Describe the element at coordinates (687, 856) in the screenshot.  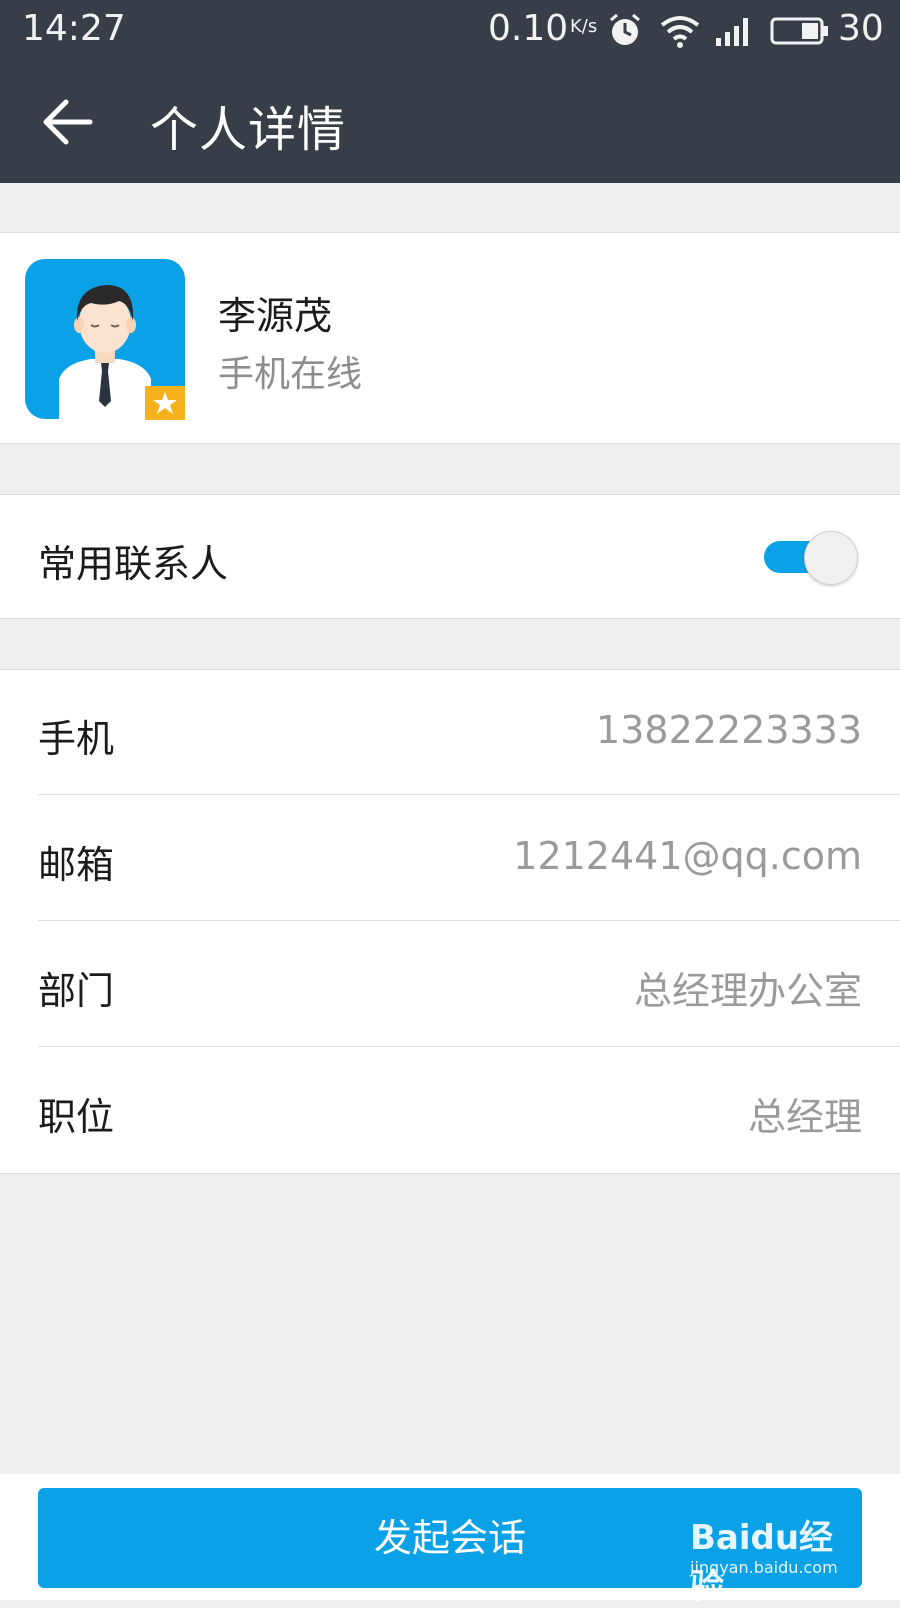
I see `email-value: 1212441@qq.com` at that location.